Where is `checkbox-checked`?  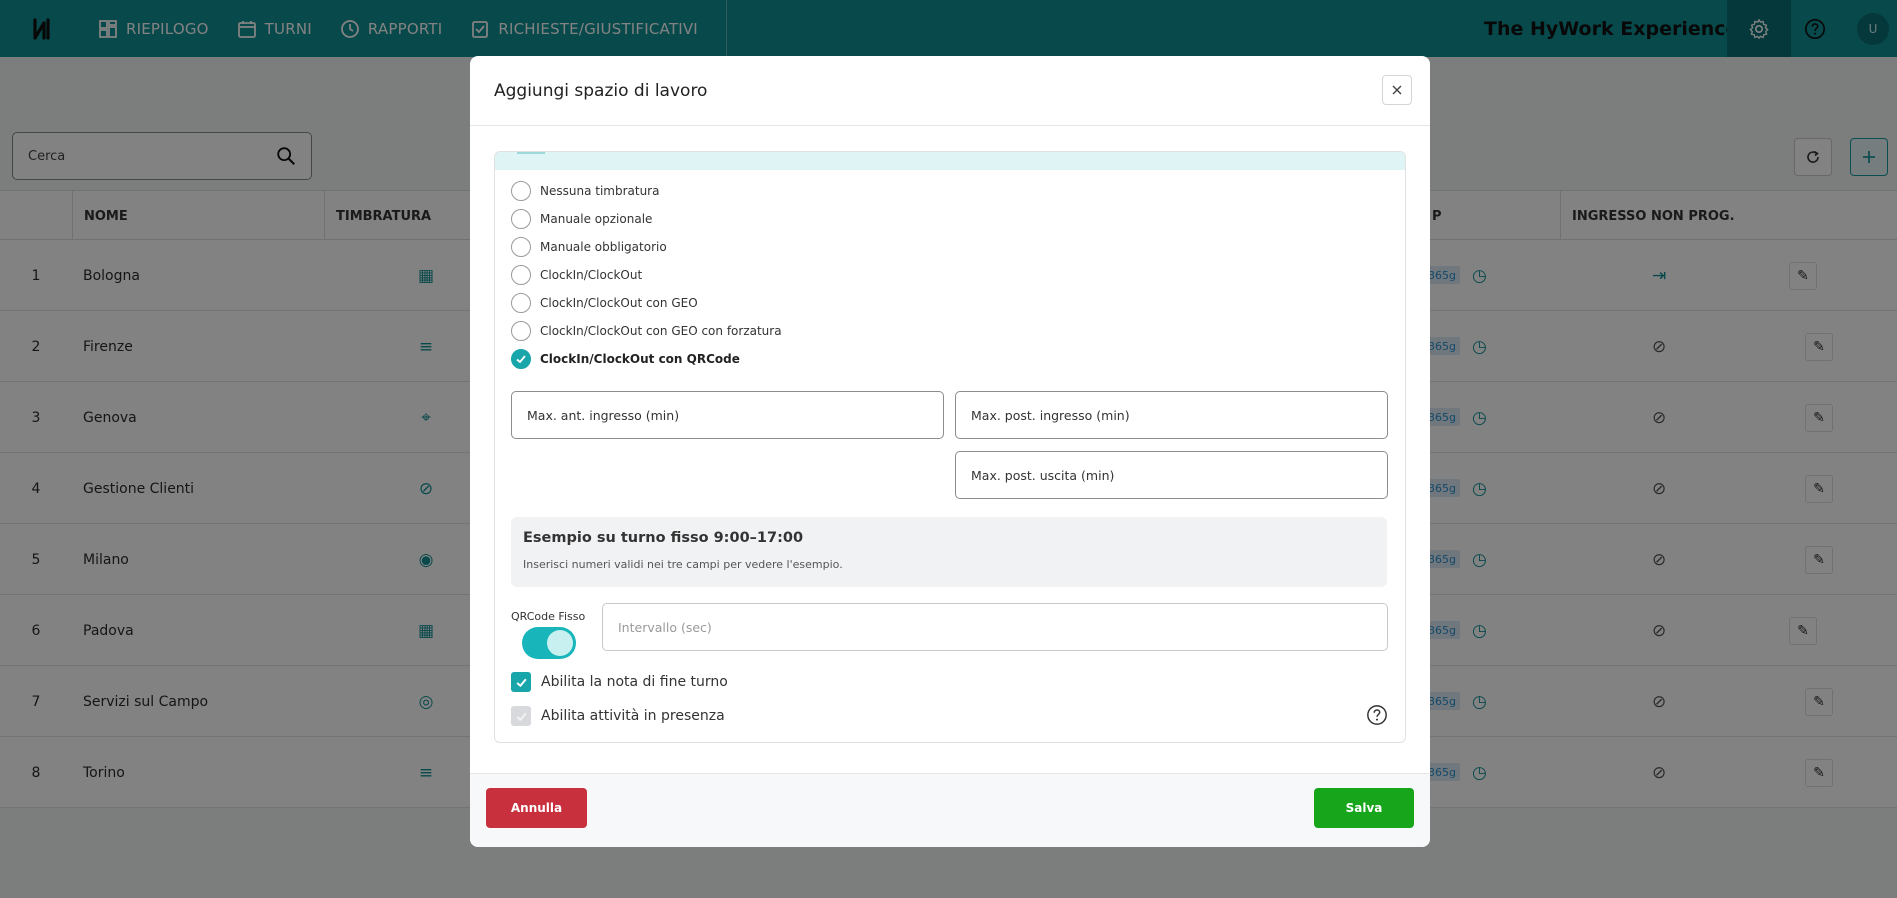 checkbox-checked is located at coordinates (521, 682).